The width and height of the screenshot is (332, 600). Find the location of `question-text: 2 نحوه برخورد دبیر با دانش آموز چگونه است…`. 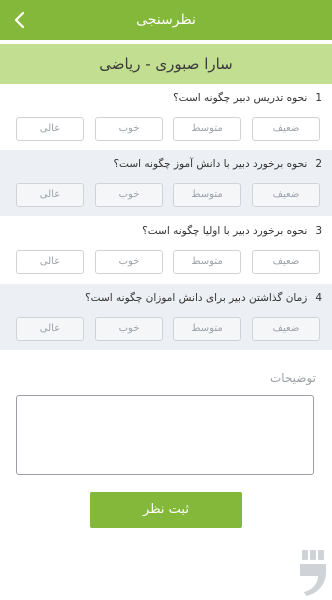

question-text: 2 نحوه برخورد دبیر با دانش آموز چگونه است… is located at coordinates (217, 164).